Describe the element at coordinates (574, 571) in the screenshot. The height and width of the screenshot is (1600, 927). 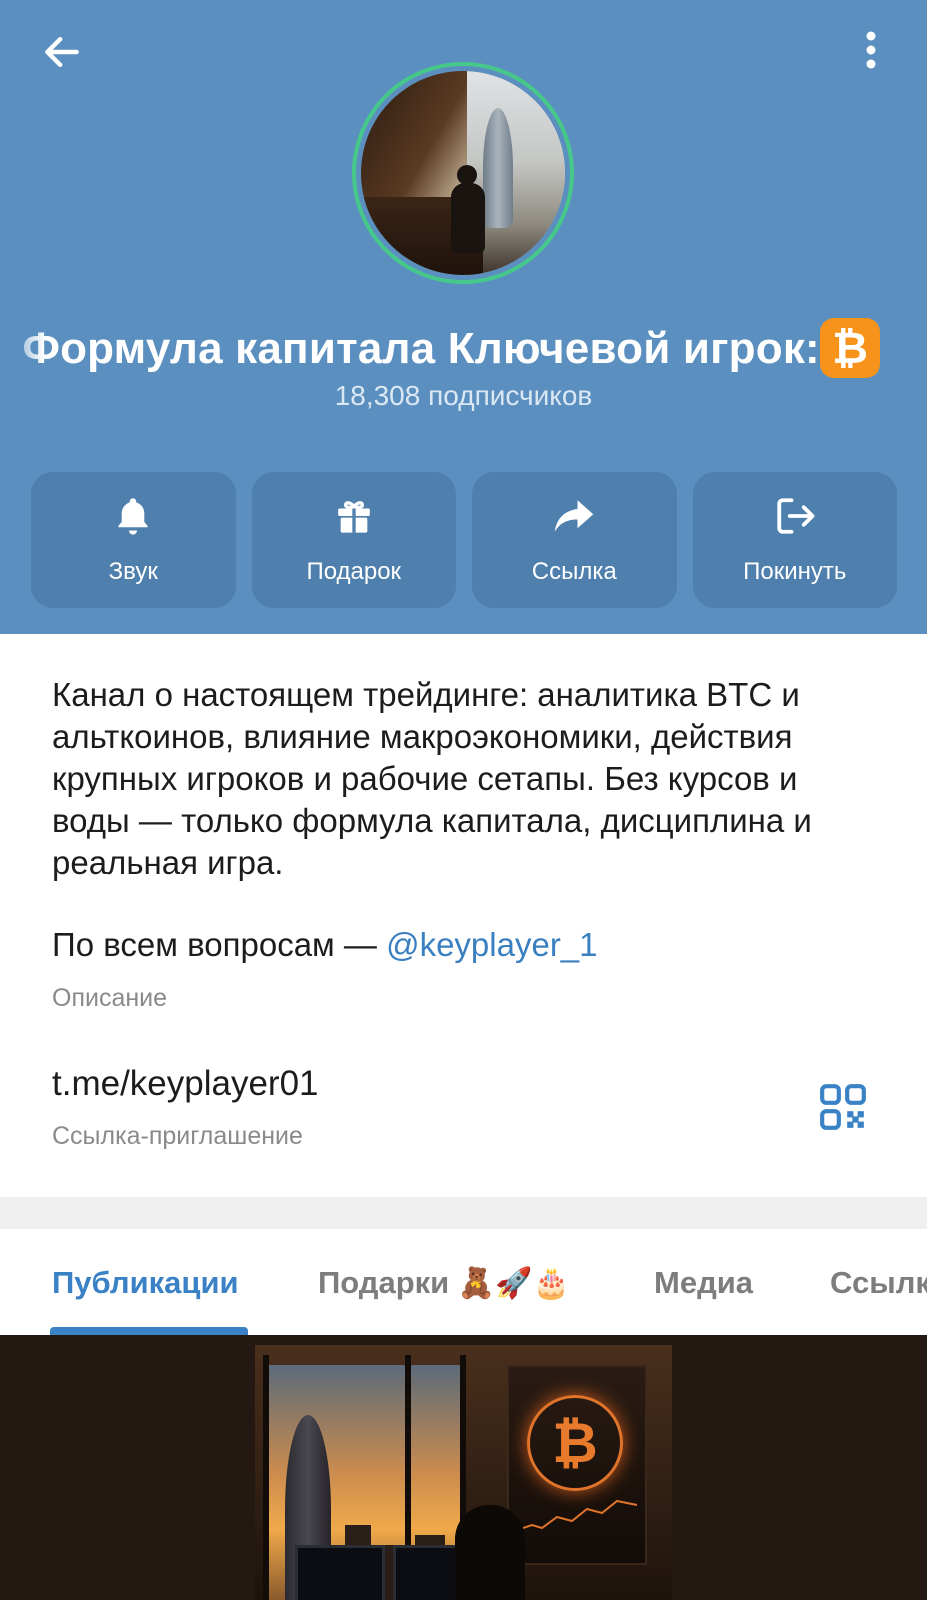
I see `share-link-button-label: Ссылка` at that location.